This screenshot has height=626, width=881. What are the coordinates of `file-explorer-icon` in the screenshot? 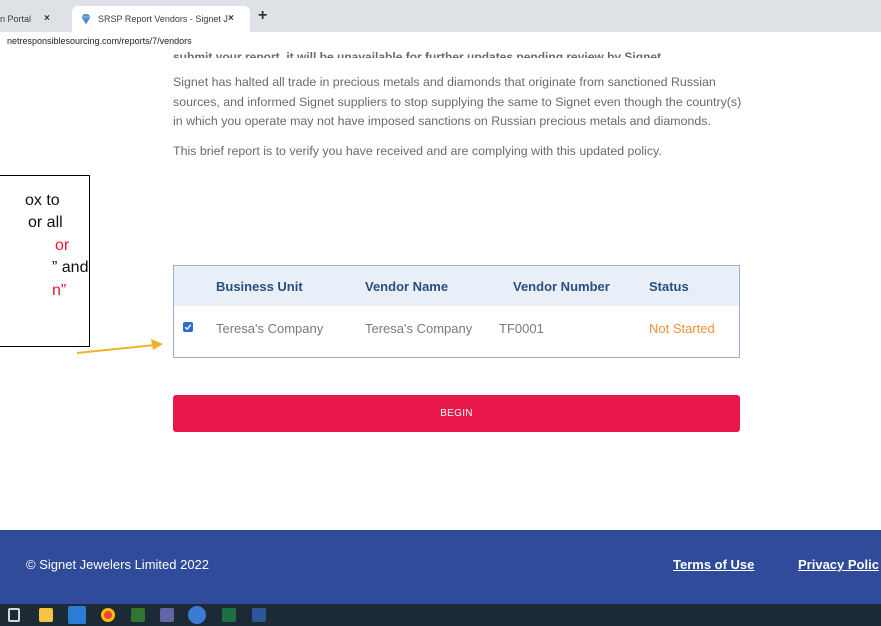 It's located at (46, 615).